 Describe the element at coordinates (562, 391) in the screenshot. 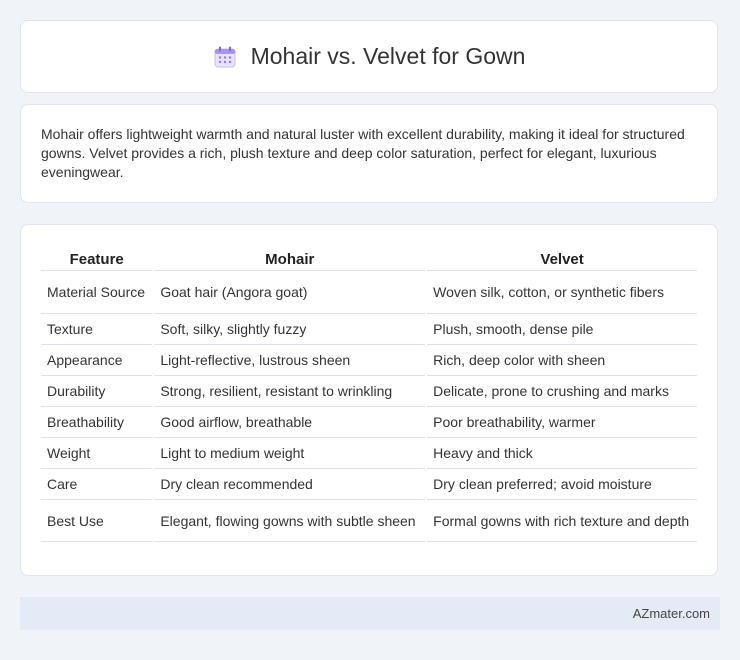

I see `velvet-cell: Delicate, prone to crushing and marks` at that location.